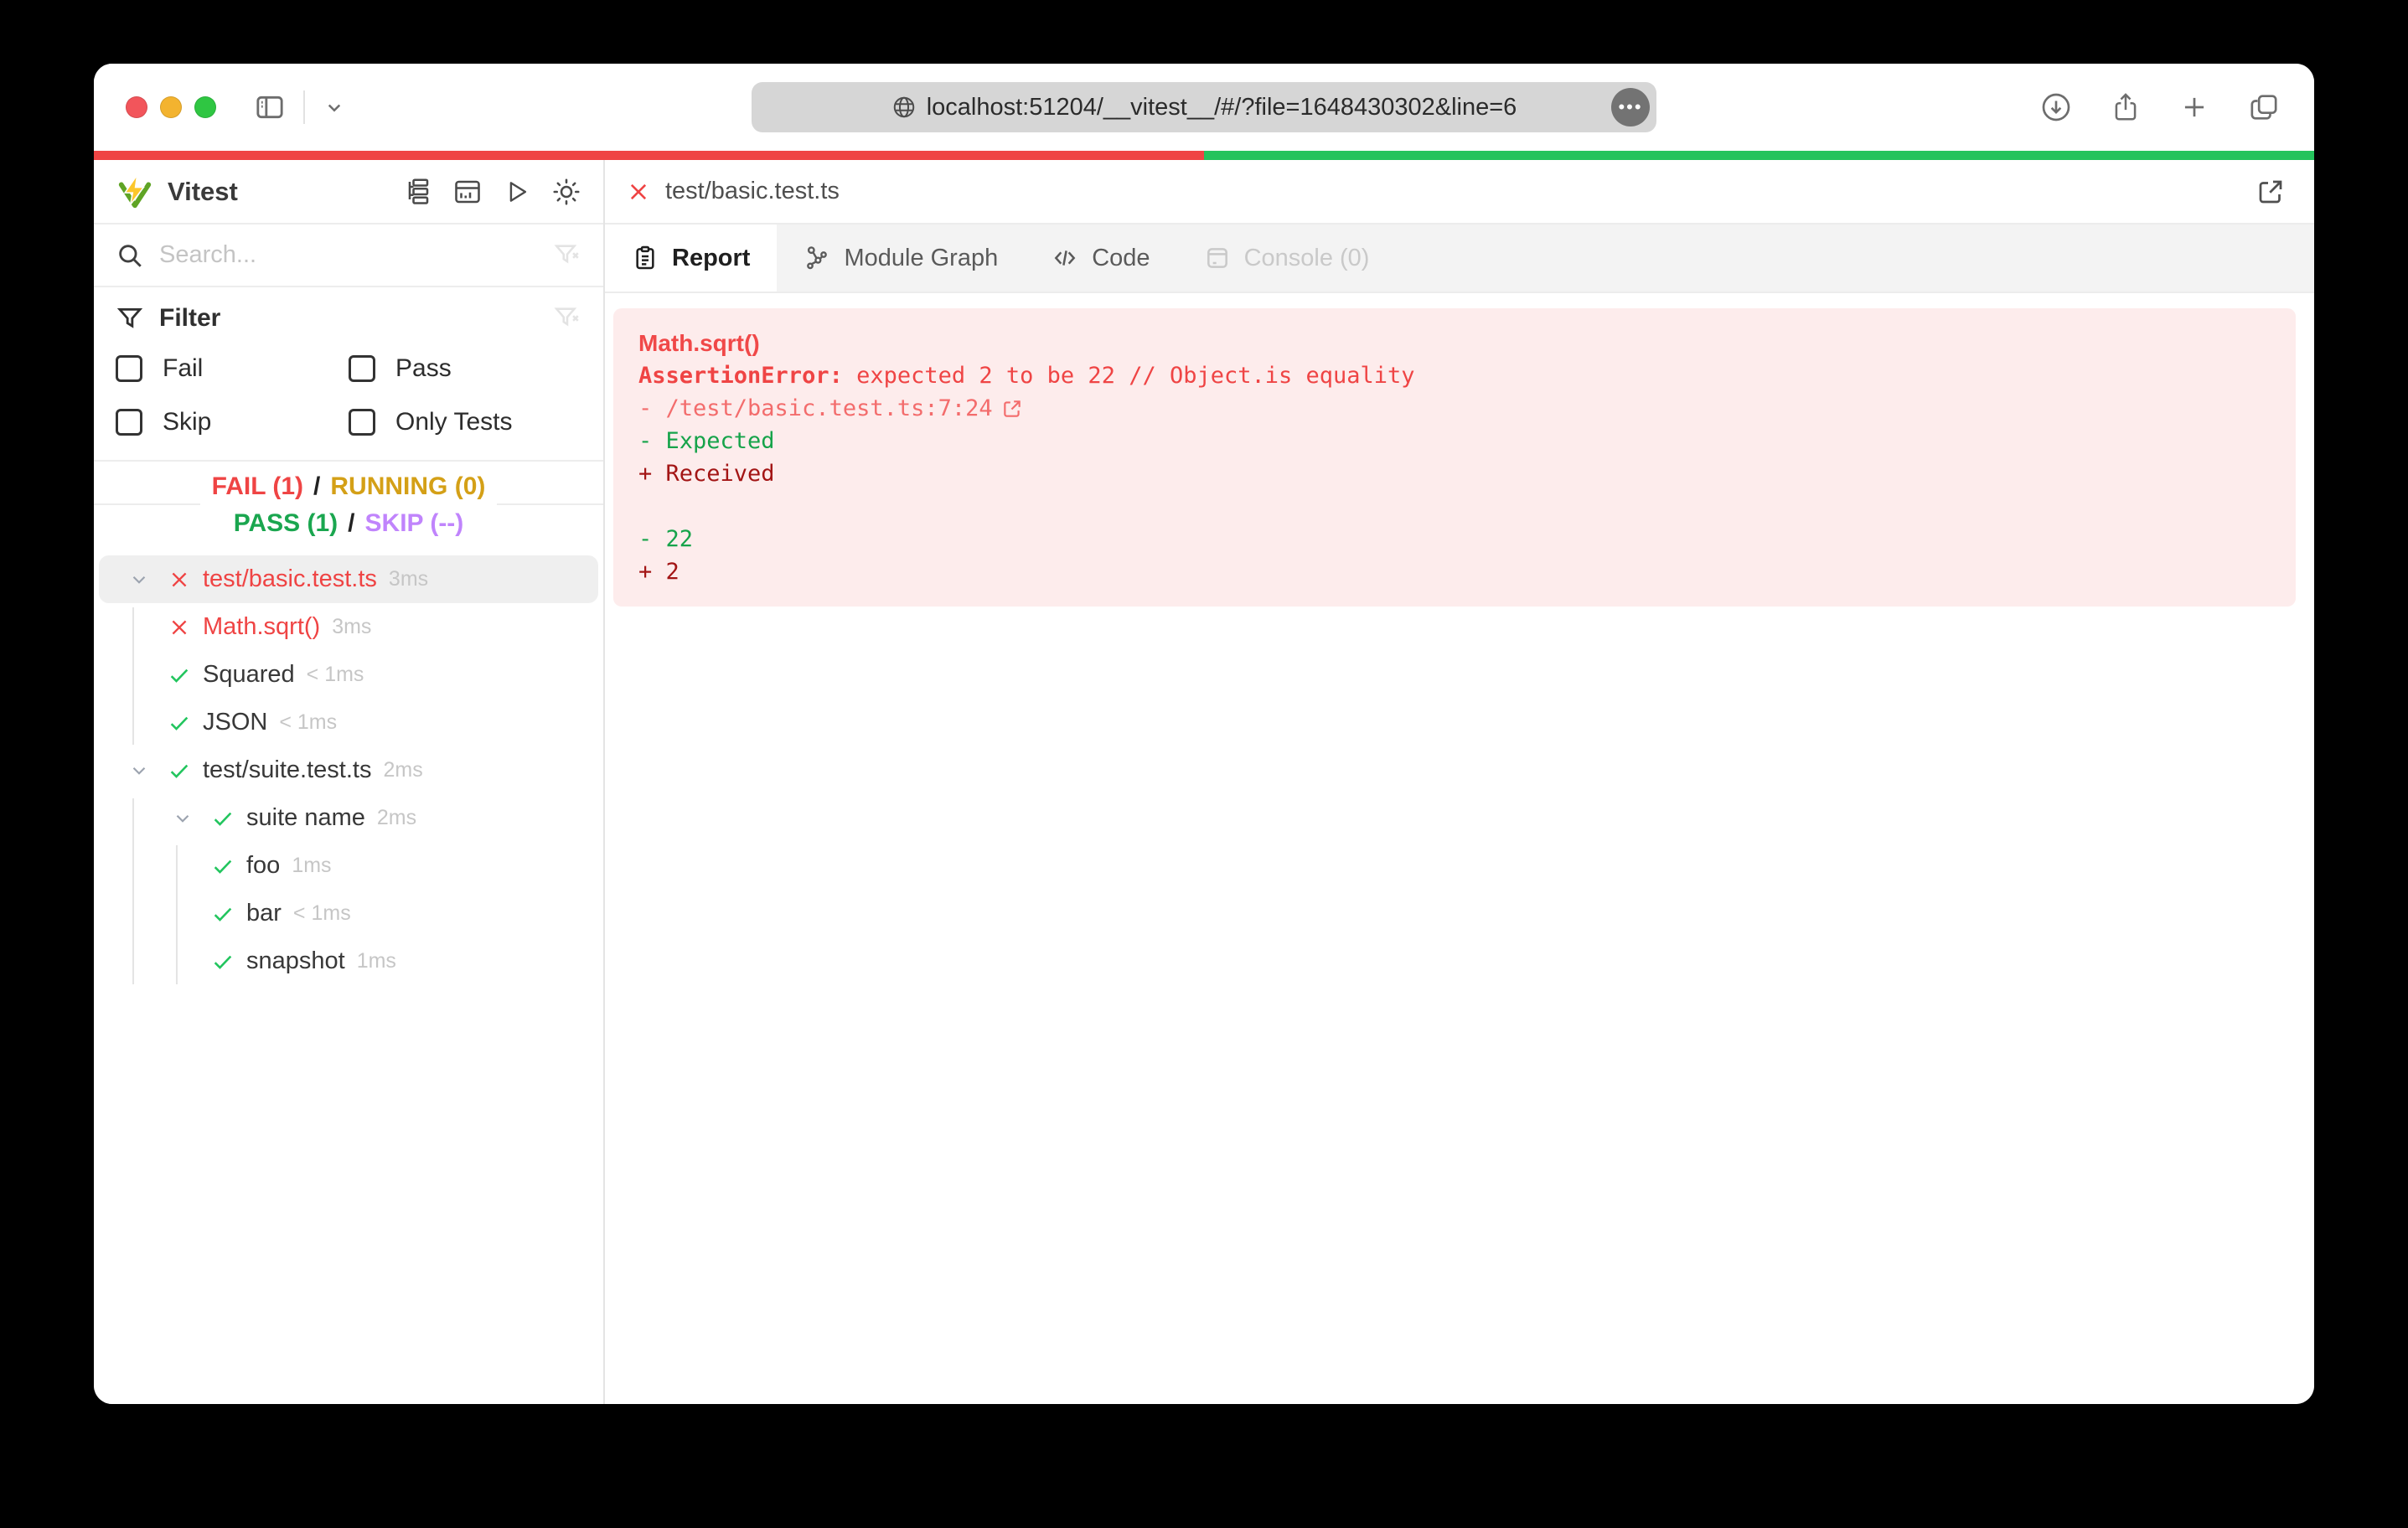  I want to click on minimize-window-button, so click(171, 107).